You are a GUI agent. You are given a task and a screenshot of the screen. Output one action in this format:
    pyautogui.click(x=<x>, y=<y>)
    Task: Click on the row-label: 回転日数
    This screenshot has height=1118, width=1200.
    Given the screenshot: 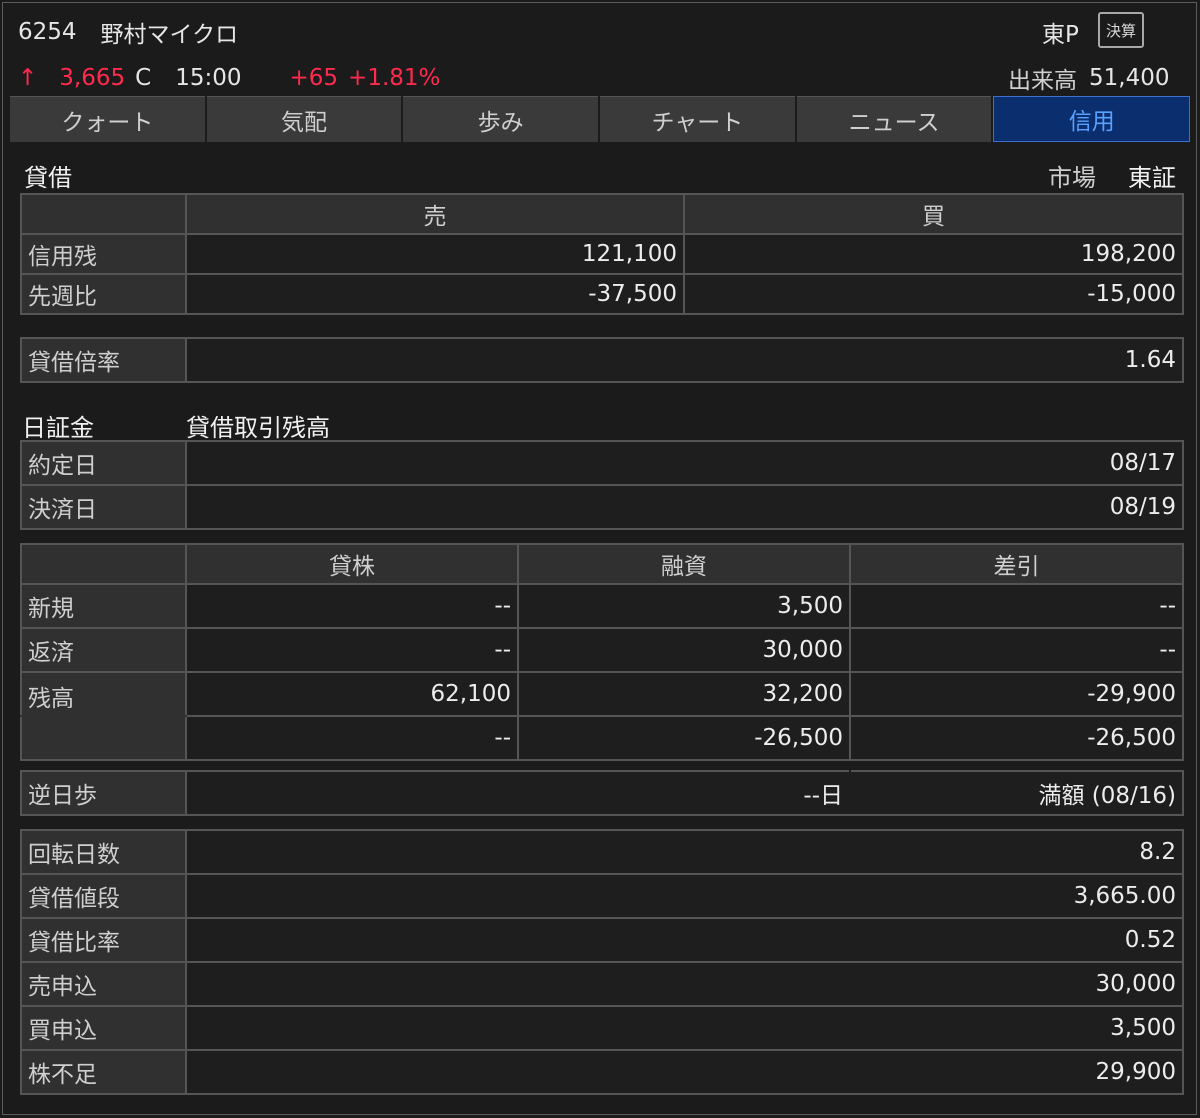 What is the action you would take?
    pyautogui.click(x=103, y=852)
    